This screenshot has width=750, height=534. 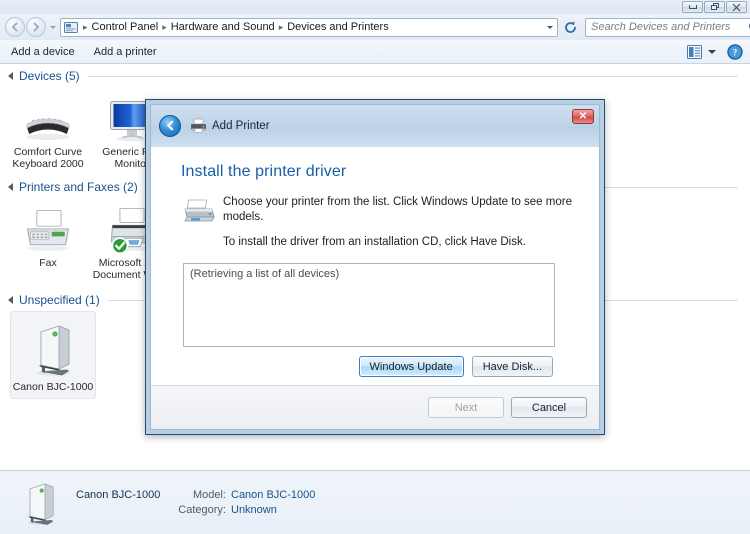 What do you see at coordinates (202, 510) in the screenshot?
I see `details-key-category: Category:` at bounding box center [202, 510].